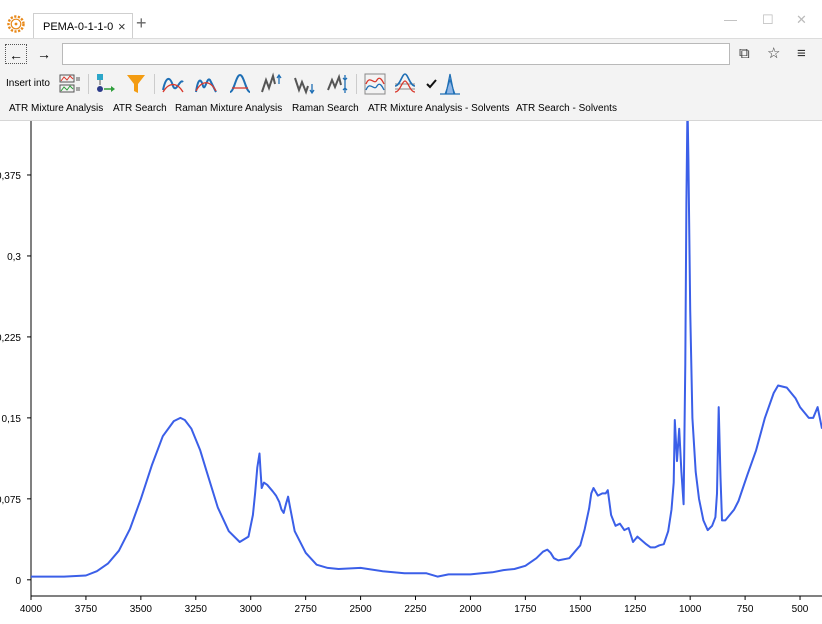 This screenshot has width=822, height=624. I want to click on app-logo-icon, so click(16, 24).